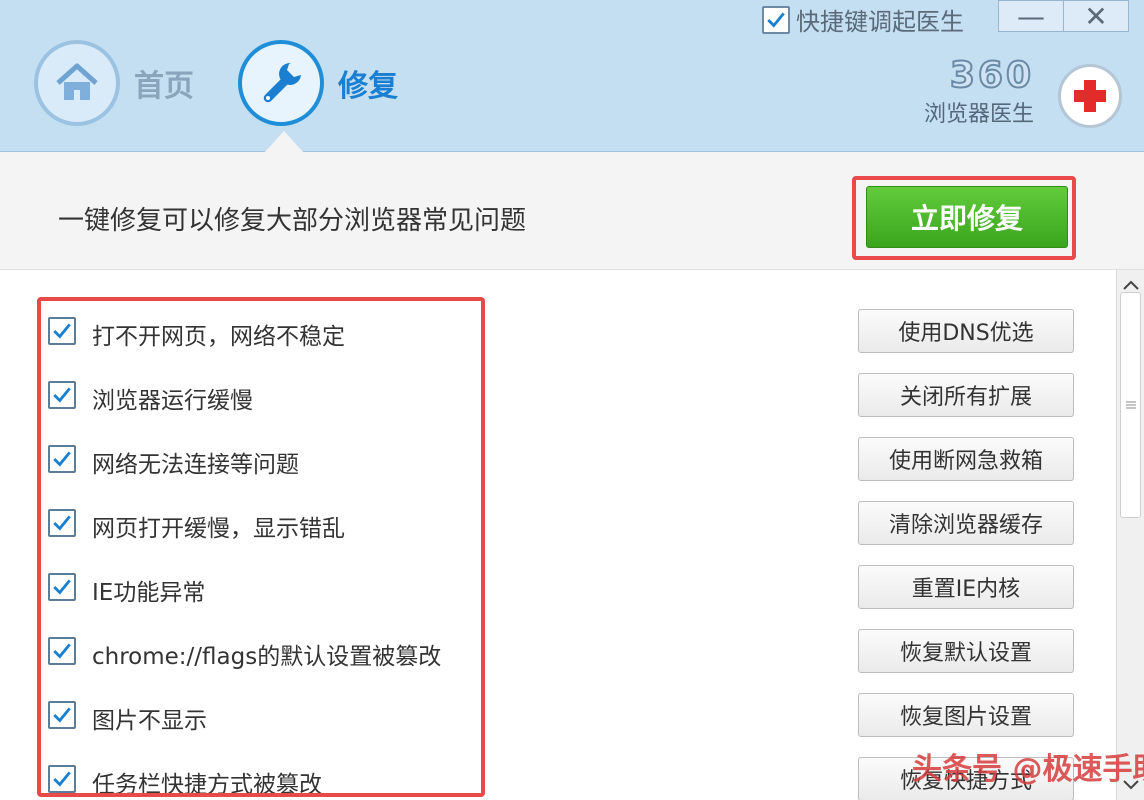 The image size is (1144, 800). What do you see at coordinates (966, 715) in the screenshot?
I see `item-action-button: 恢复图片设置` at bounding box center [966, 715].